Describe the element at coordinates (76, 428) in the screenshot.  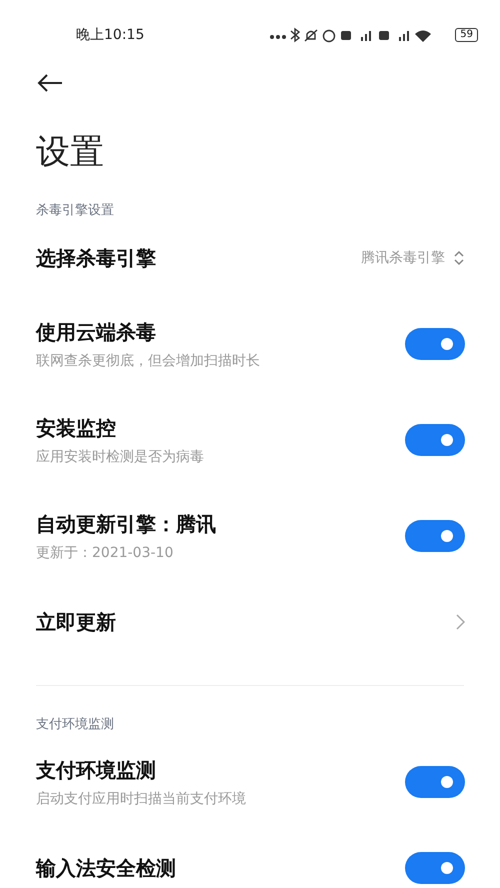
I see `setting-title: 安装监控` at that location.